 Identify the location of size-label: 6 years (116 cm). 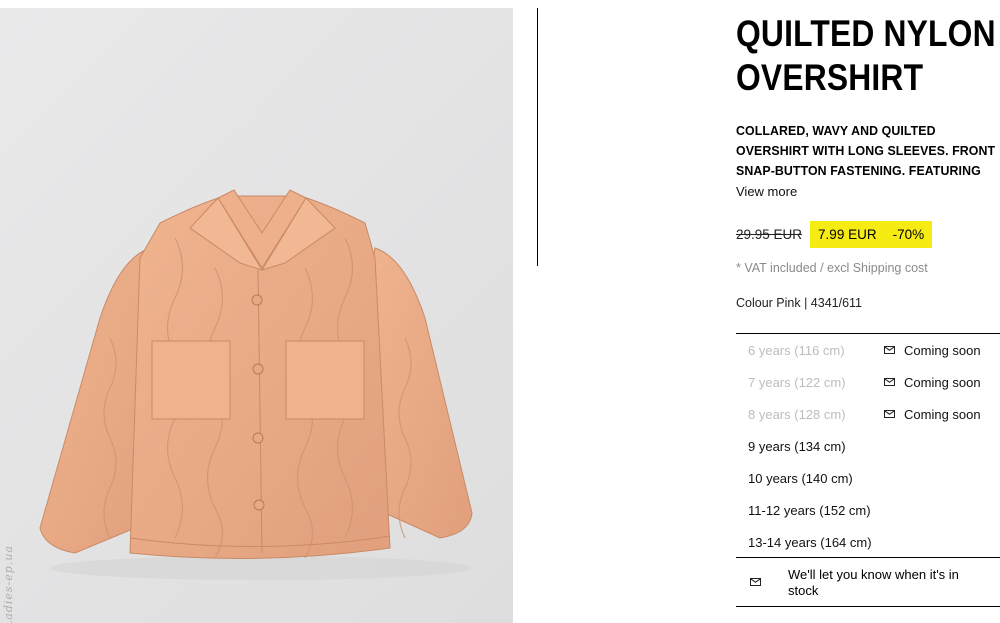
(796, 350).